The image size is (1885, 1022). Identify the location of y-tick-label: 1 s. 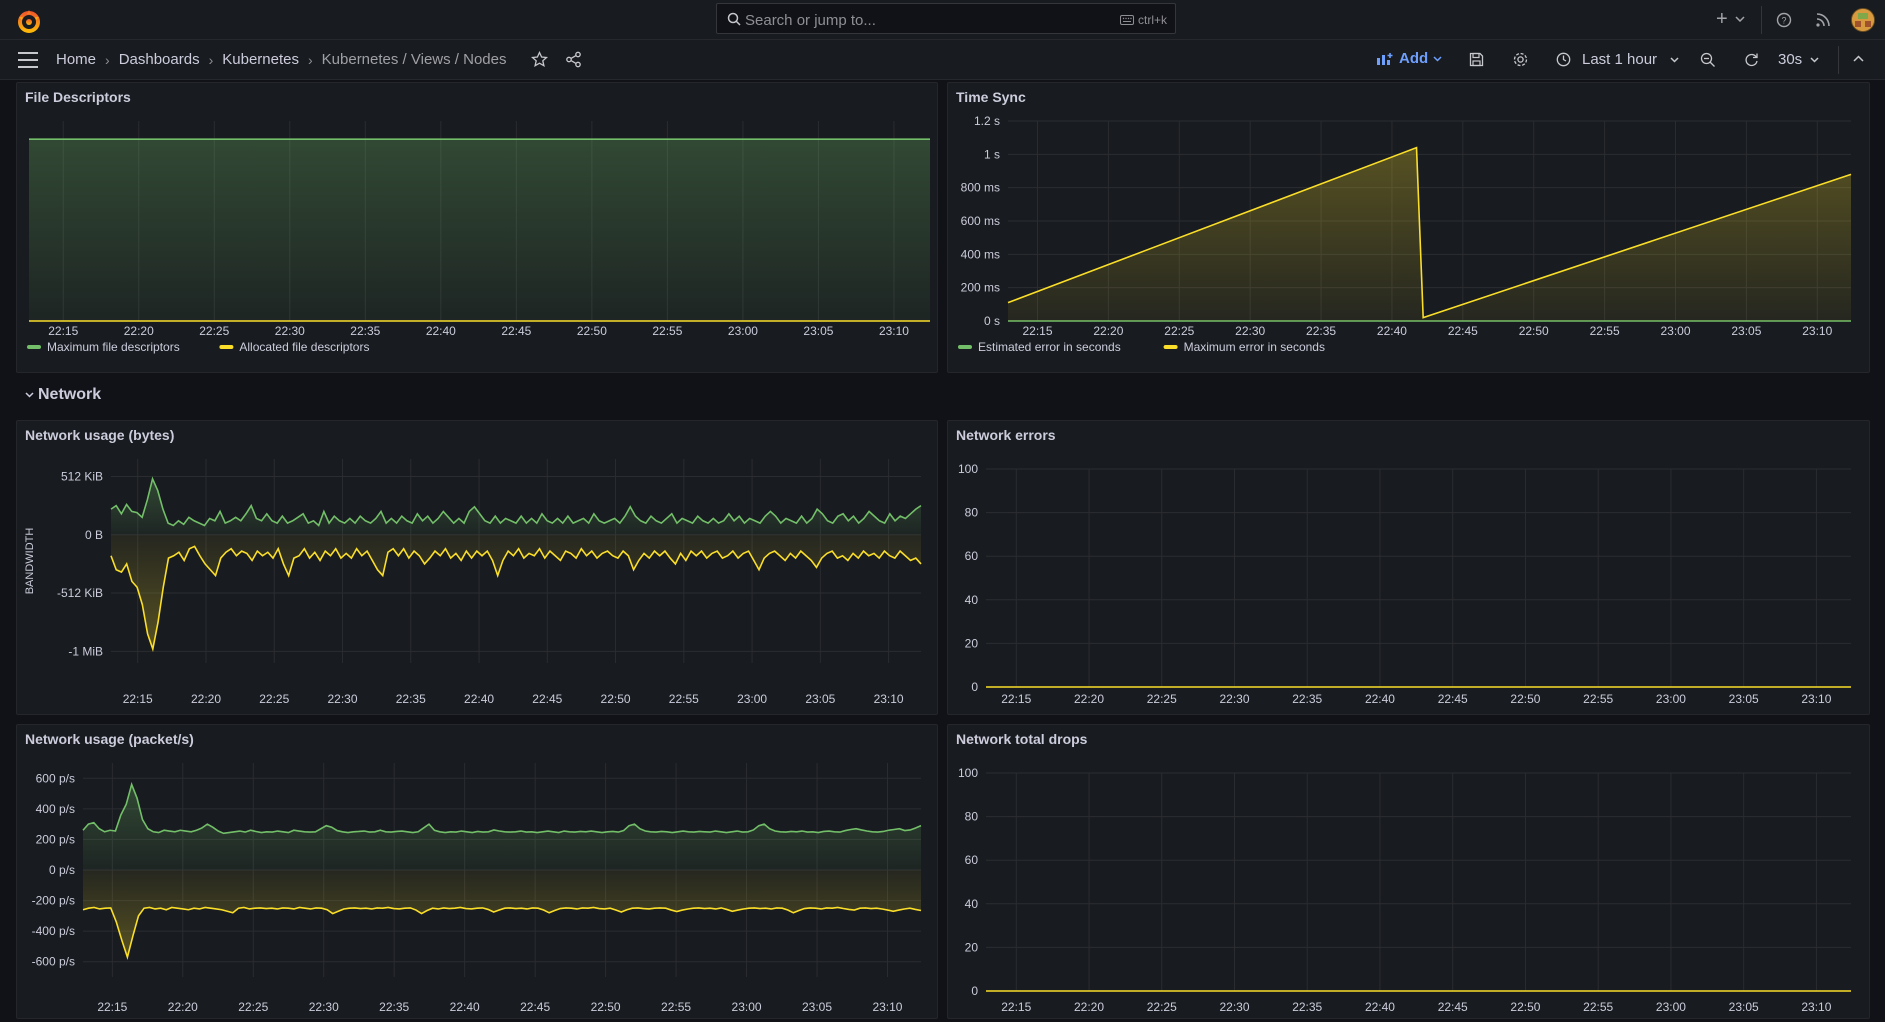
(992, 154).